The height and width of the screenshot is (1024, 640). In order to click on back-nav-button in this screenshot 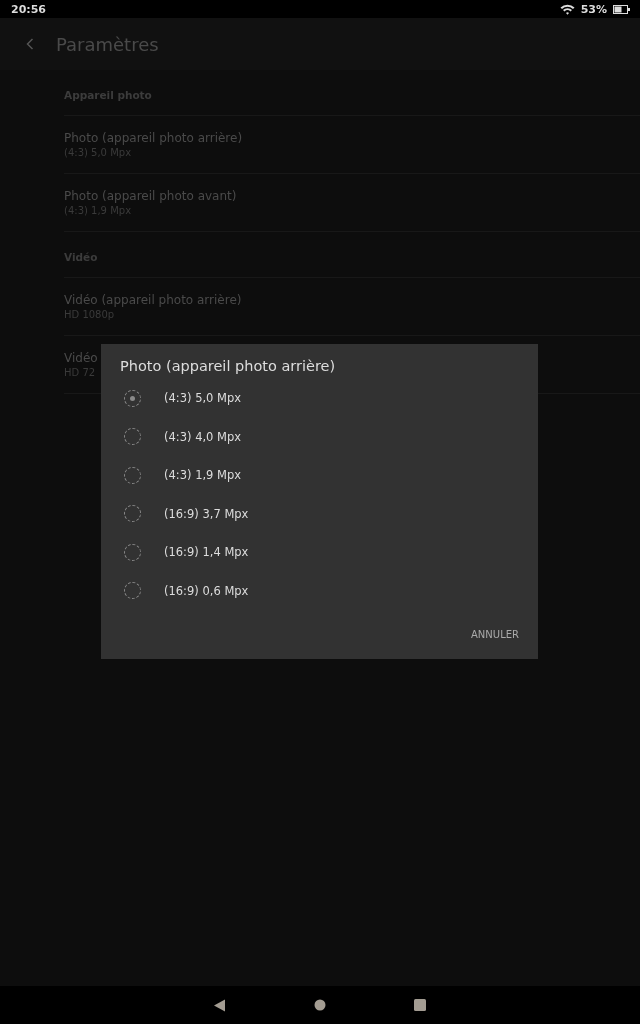, I will do `click(220, 1005)`.